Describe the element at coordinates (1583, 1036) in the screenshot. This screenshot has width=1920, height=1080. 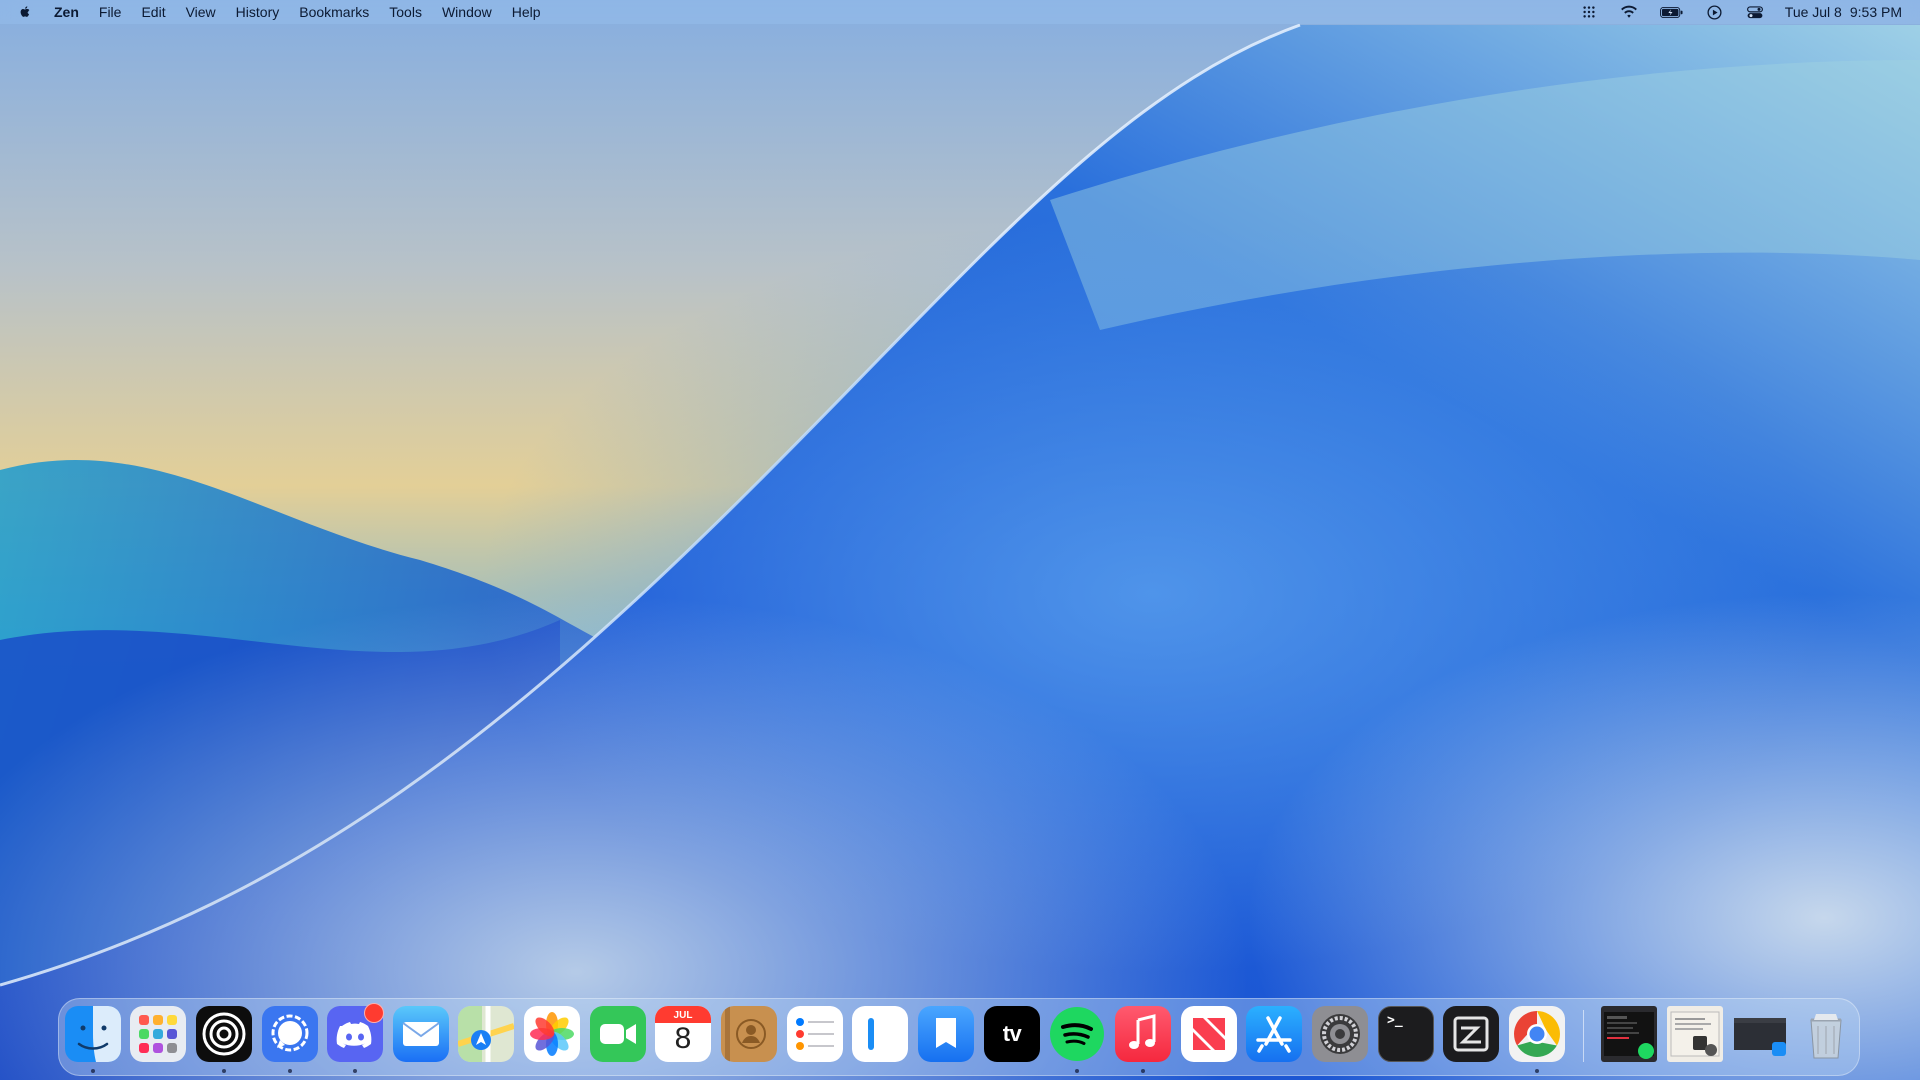
I see `dock-divider` at that location.